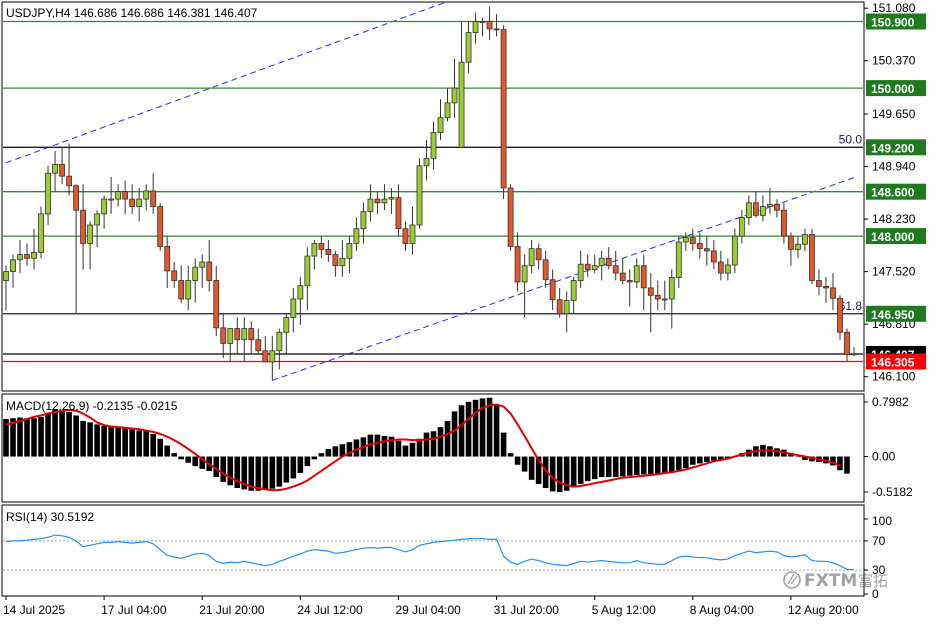 The image size is (936, 624). Describe the element at coordinates (830, 581) in the screenshot. I see `watermark-text: FXTM` at that location.